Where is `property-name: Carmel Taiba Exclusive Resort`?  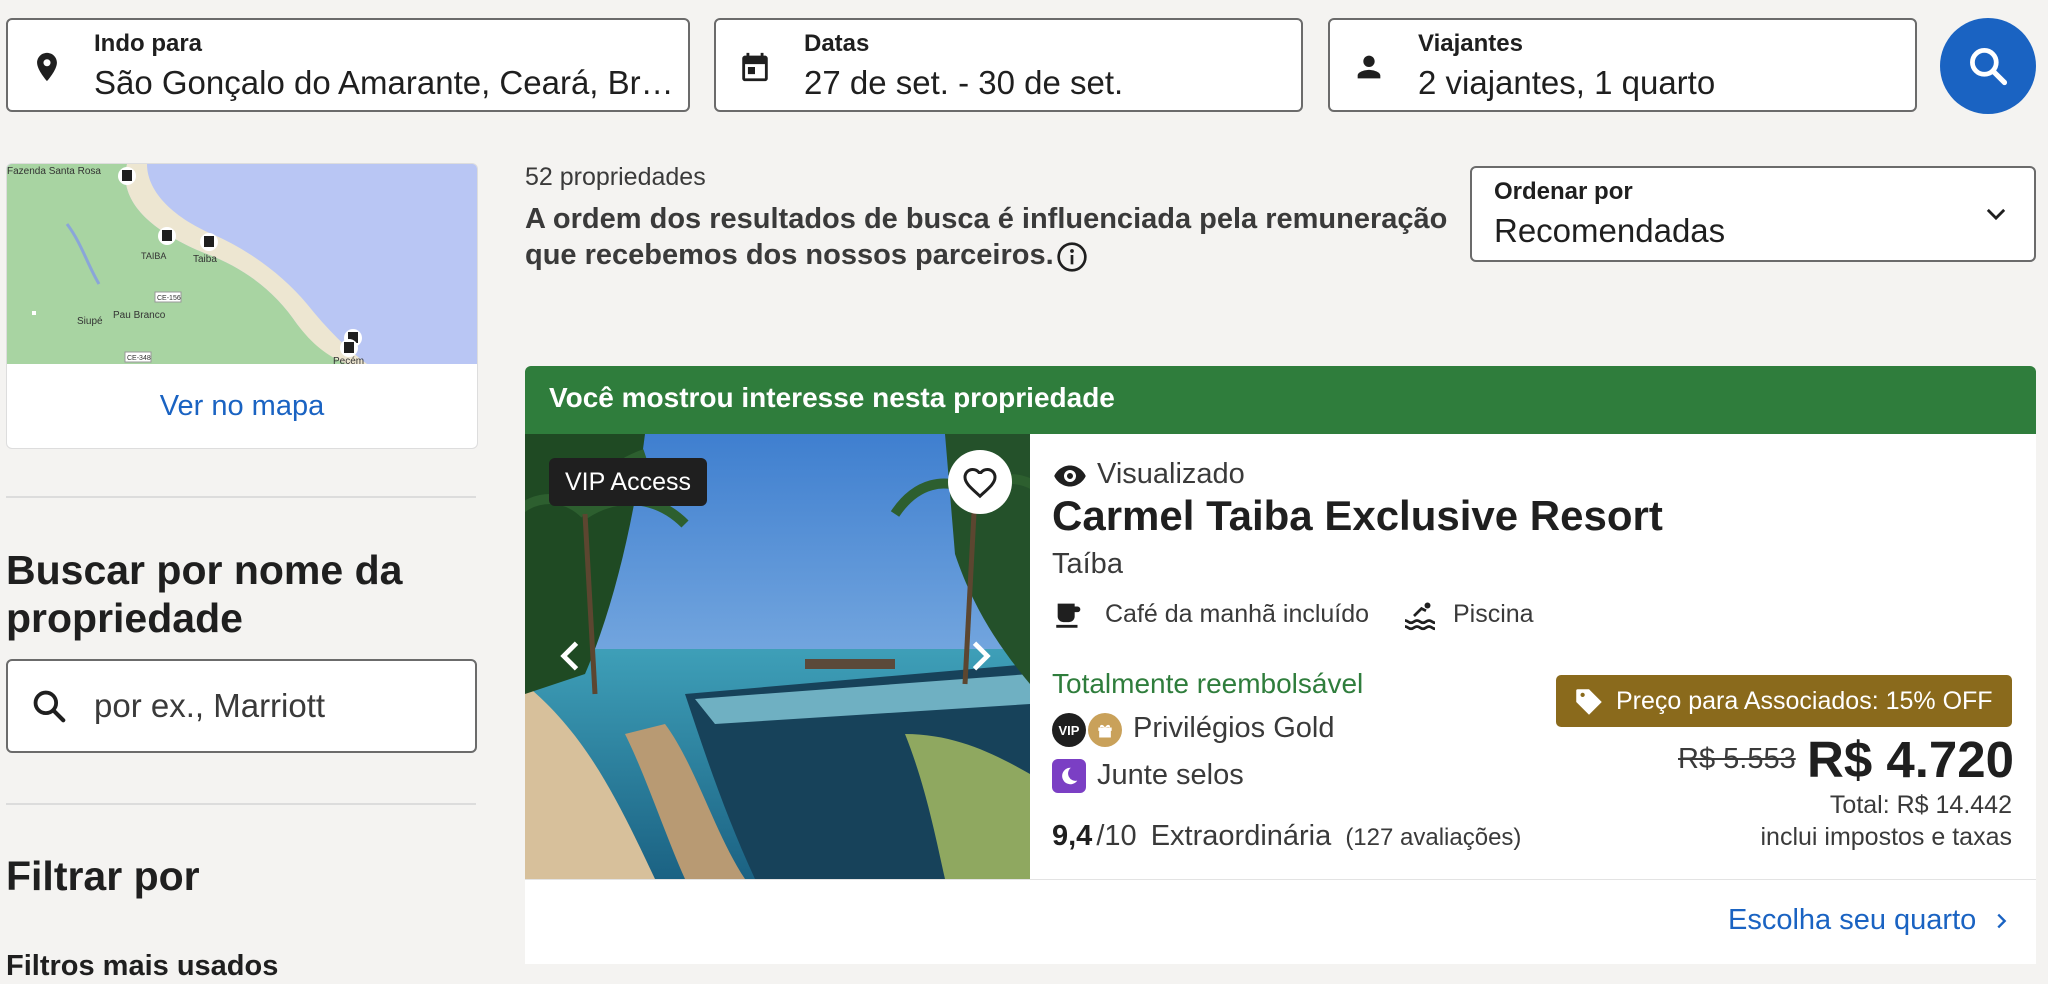
property-name: Carmel Taiba Exclusive Resort is located at coordinates (1357, 516).